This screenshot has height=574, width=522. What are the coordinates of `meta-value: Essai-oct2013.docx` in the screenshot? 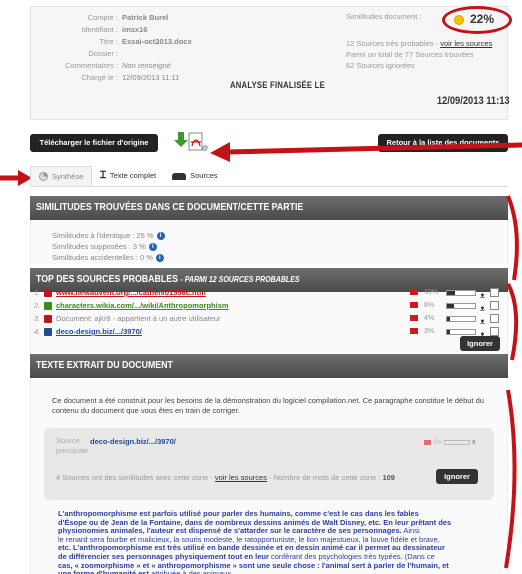 It's located at (157, 41).